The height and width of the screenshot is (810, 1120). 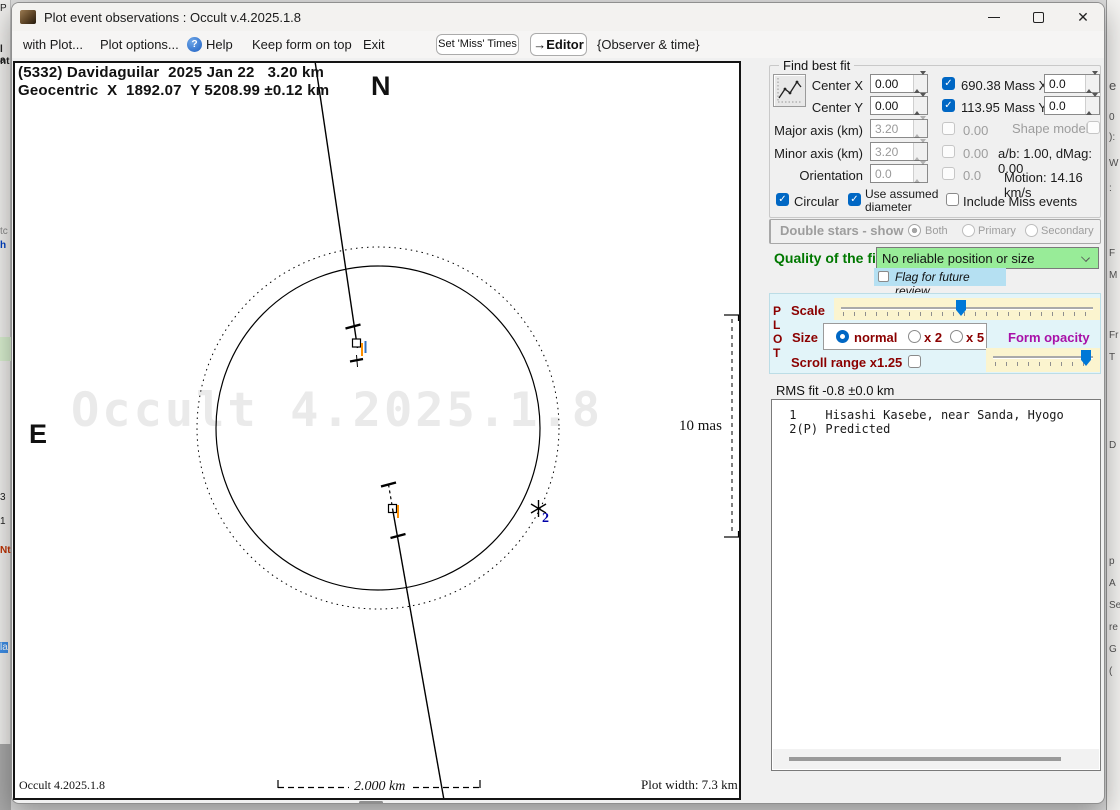 I want to click on center-x-spin-buttons, so click(x=920, y=82).